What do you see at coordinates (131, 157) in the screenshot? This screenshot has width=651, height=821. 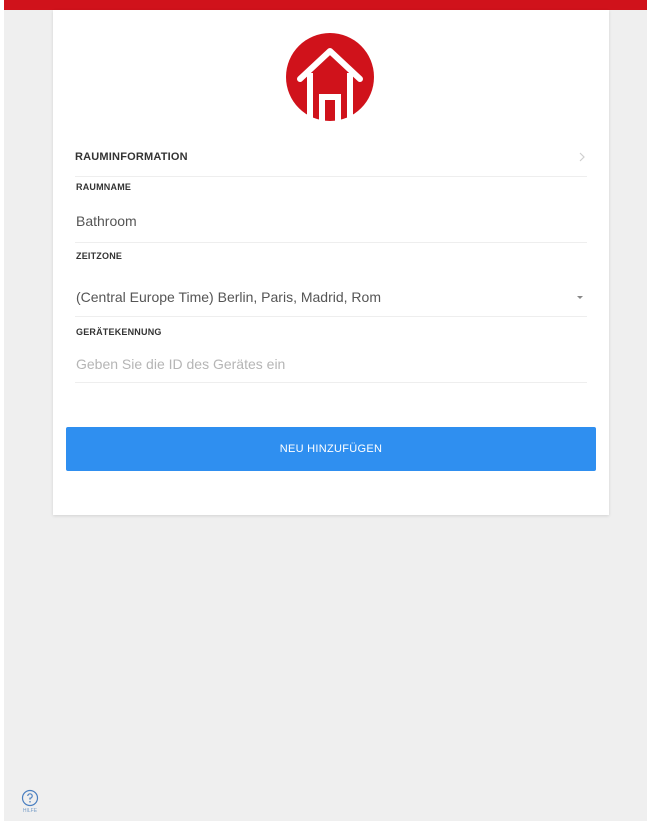 I see `section-title: RAUMINFORMATION` at bounding box center [131, 157].